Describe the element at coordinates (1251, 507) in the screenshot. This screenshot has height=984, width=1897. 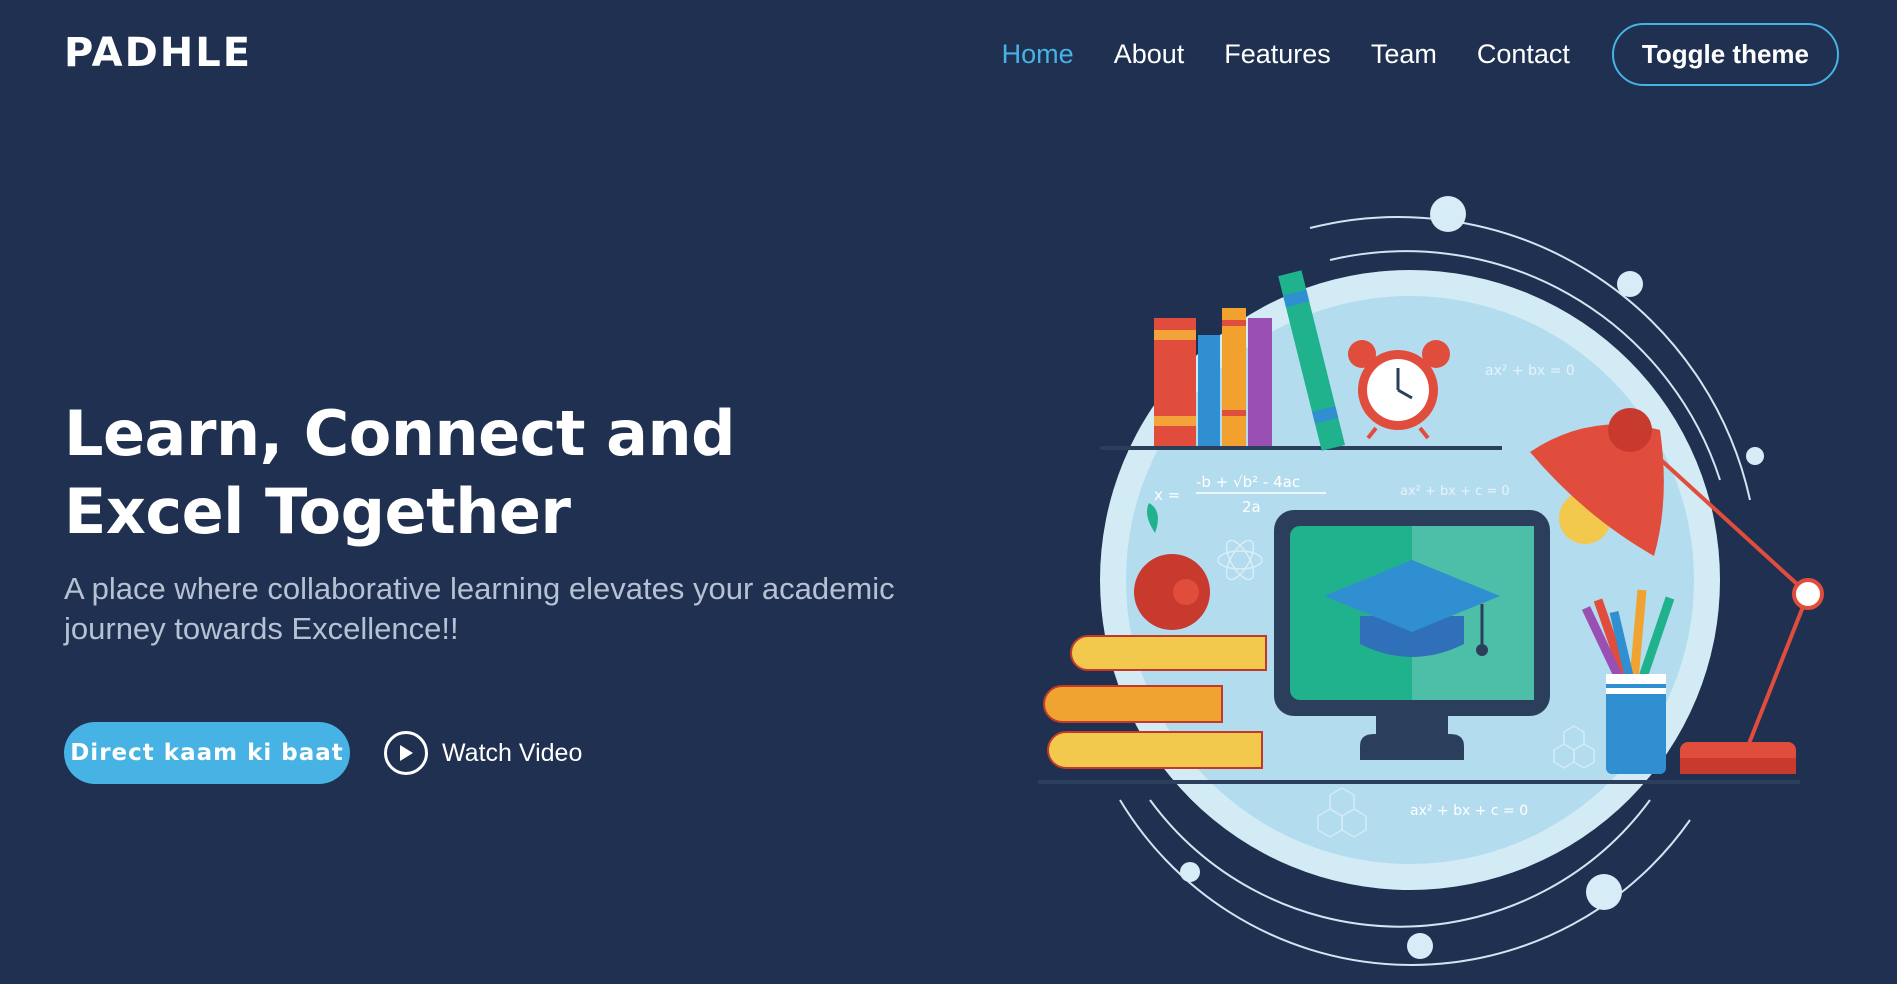
I see `formula-denominator: 2a` at that location.